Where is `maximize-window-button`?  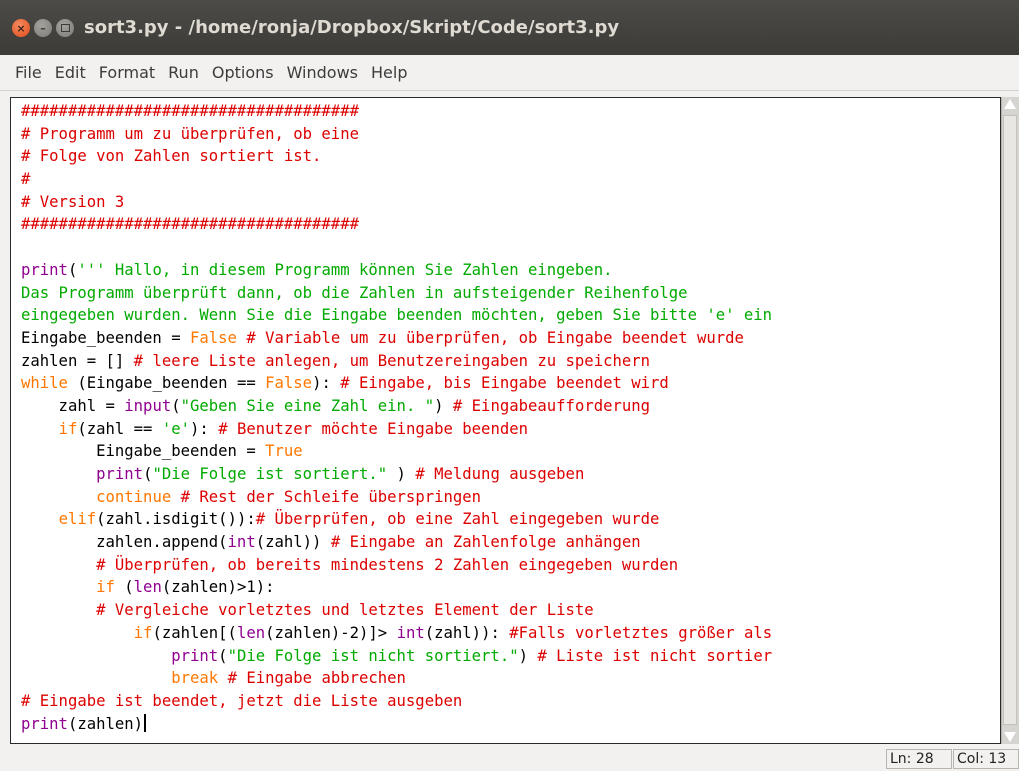
maximize-window-button is located at coordinates (65, 28).